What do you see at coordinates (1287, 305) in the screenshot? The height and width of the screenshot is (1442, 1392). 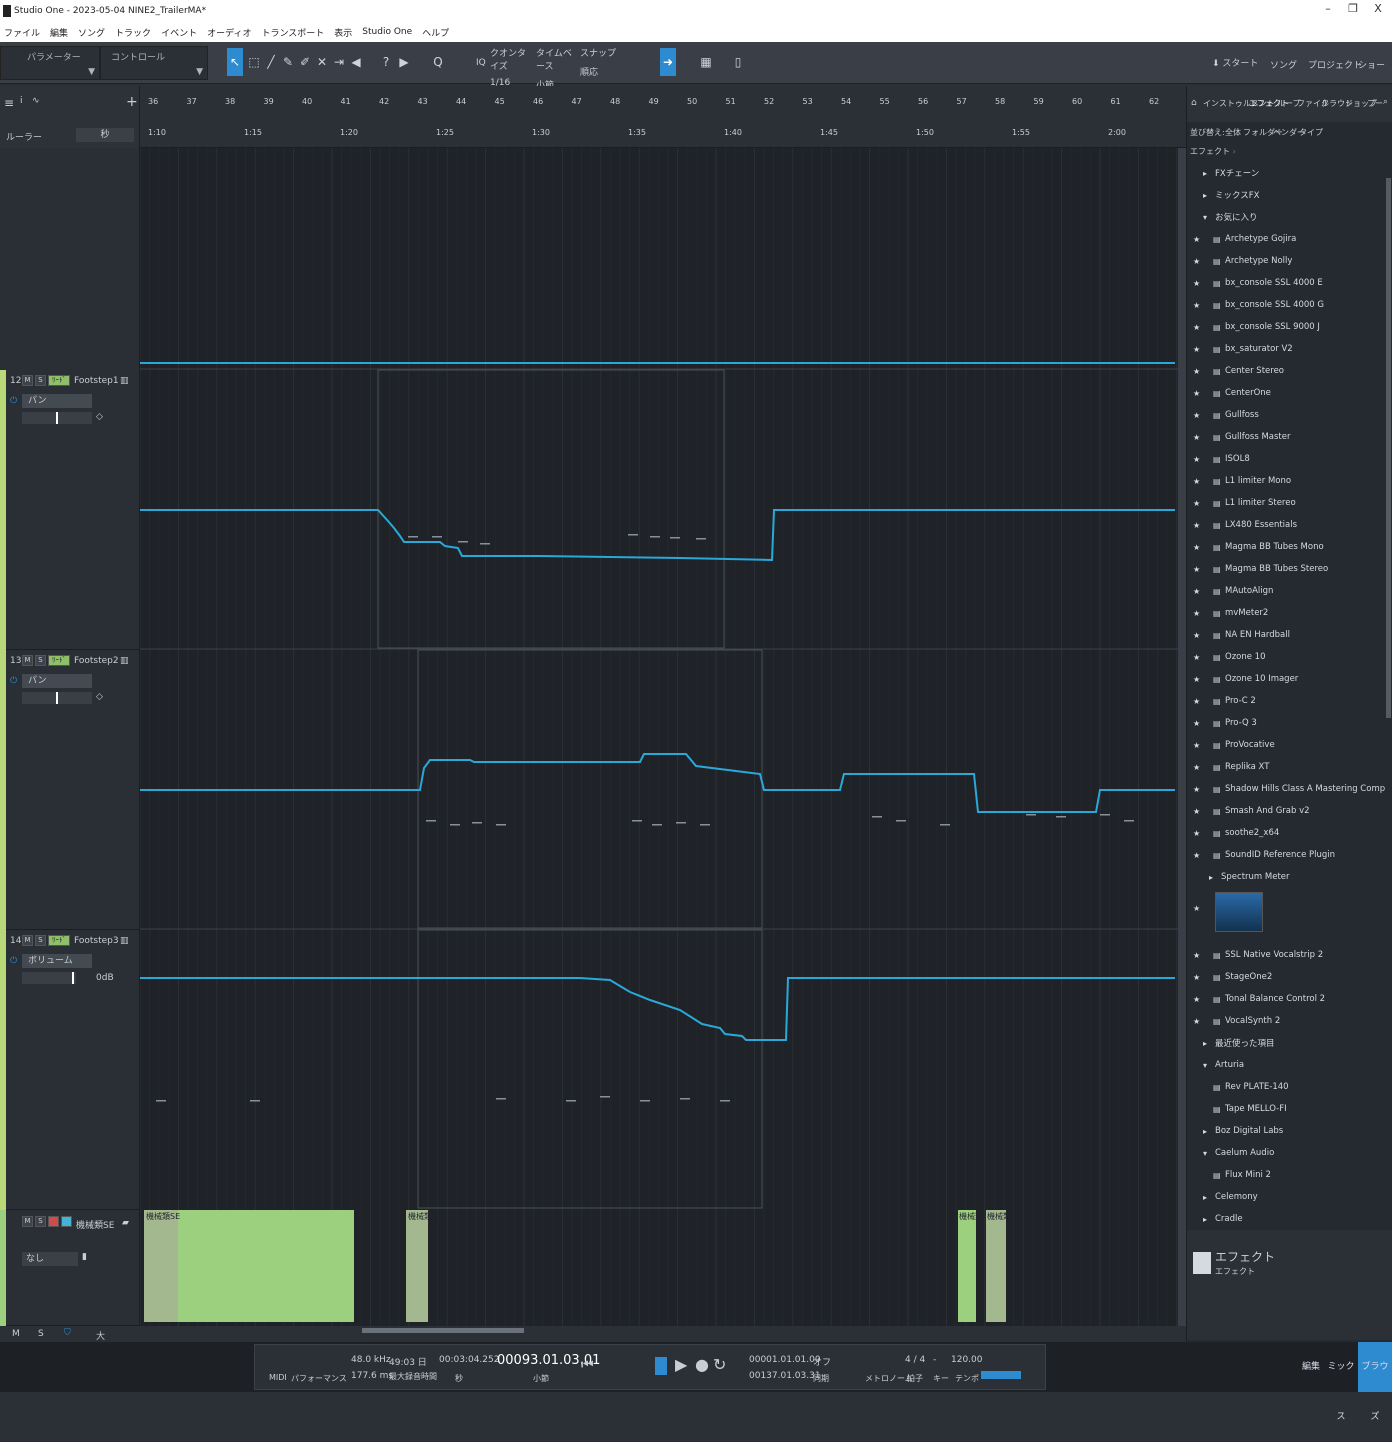 I see `favorite-item: ★ ▤ bx_console SSL 4000 G` at bounding box center [1287, 305].